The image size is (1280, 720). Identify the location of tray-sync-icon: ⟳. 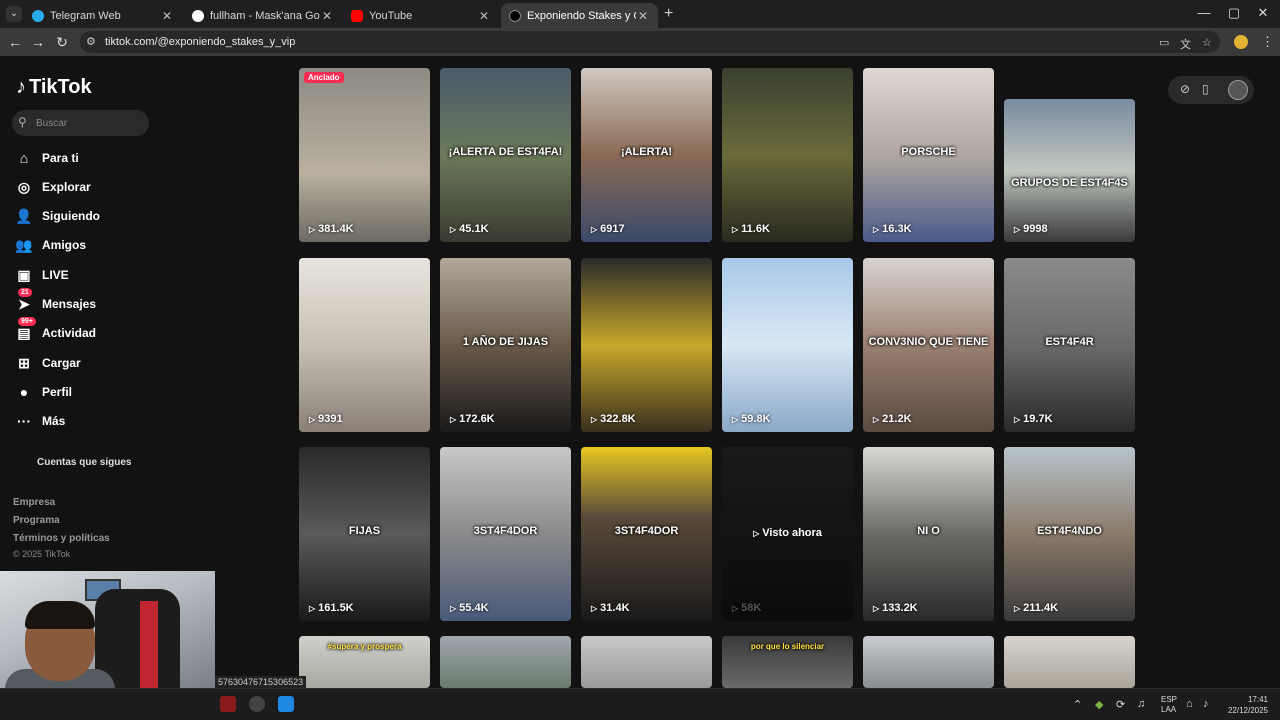
(1120, 704).